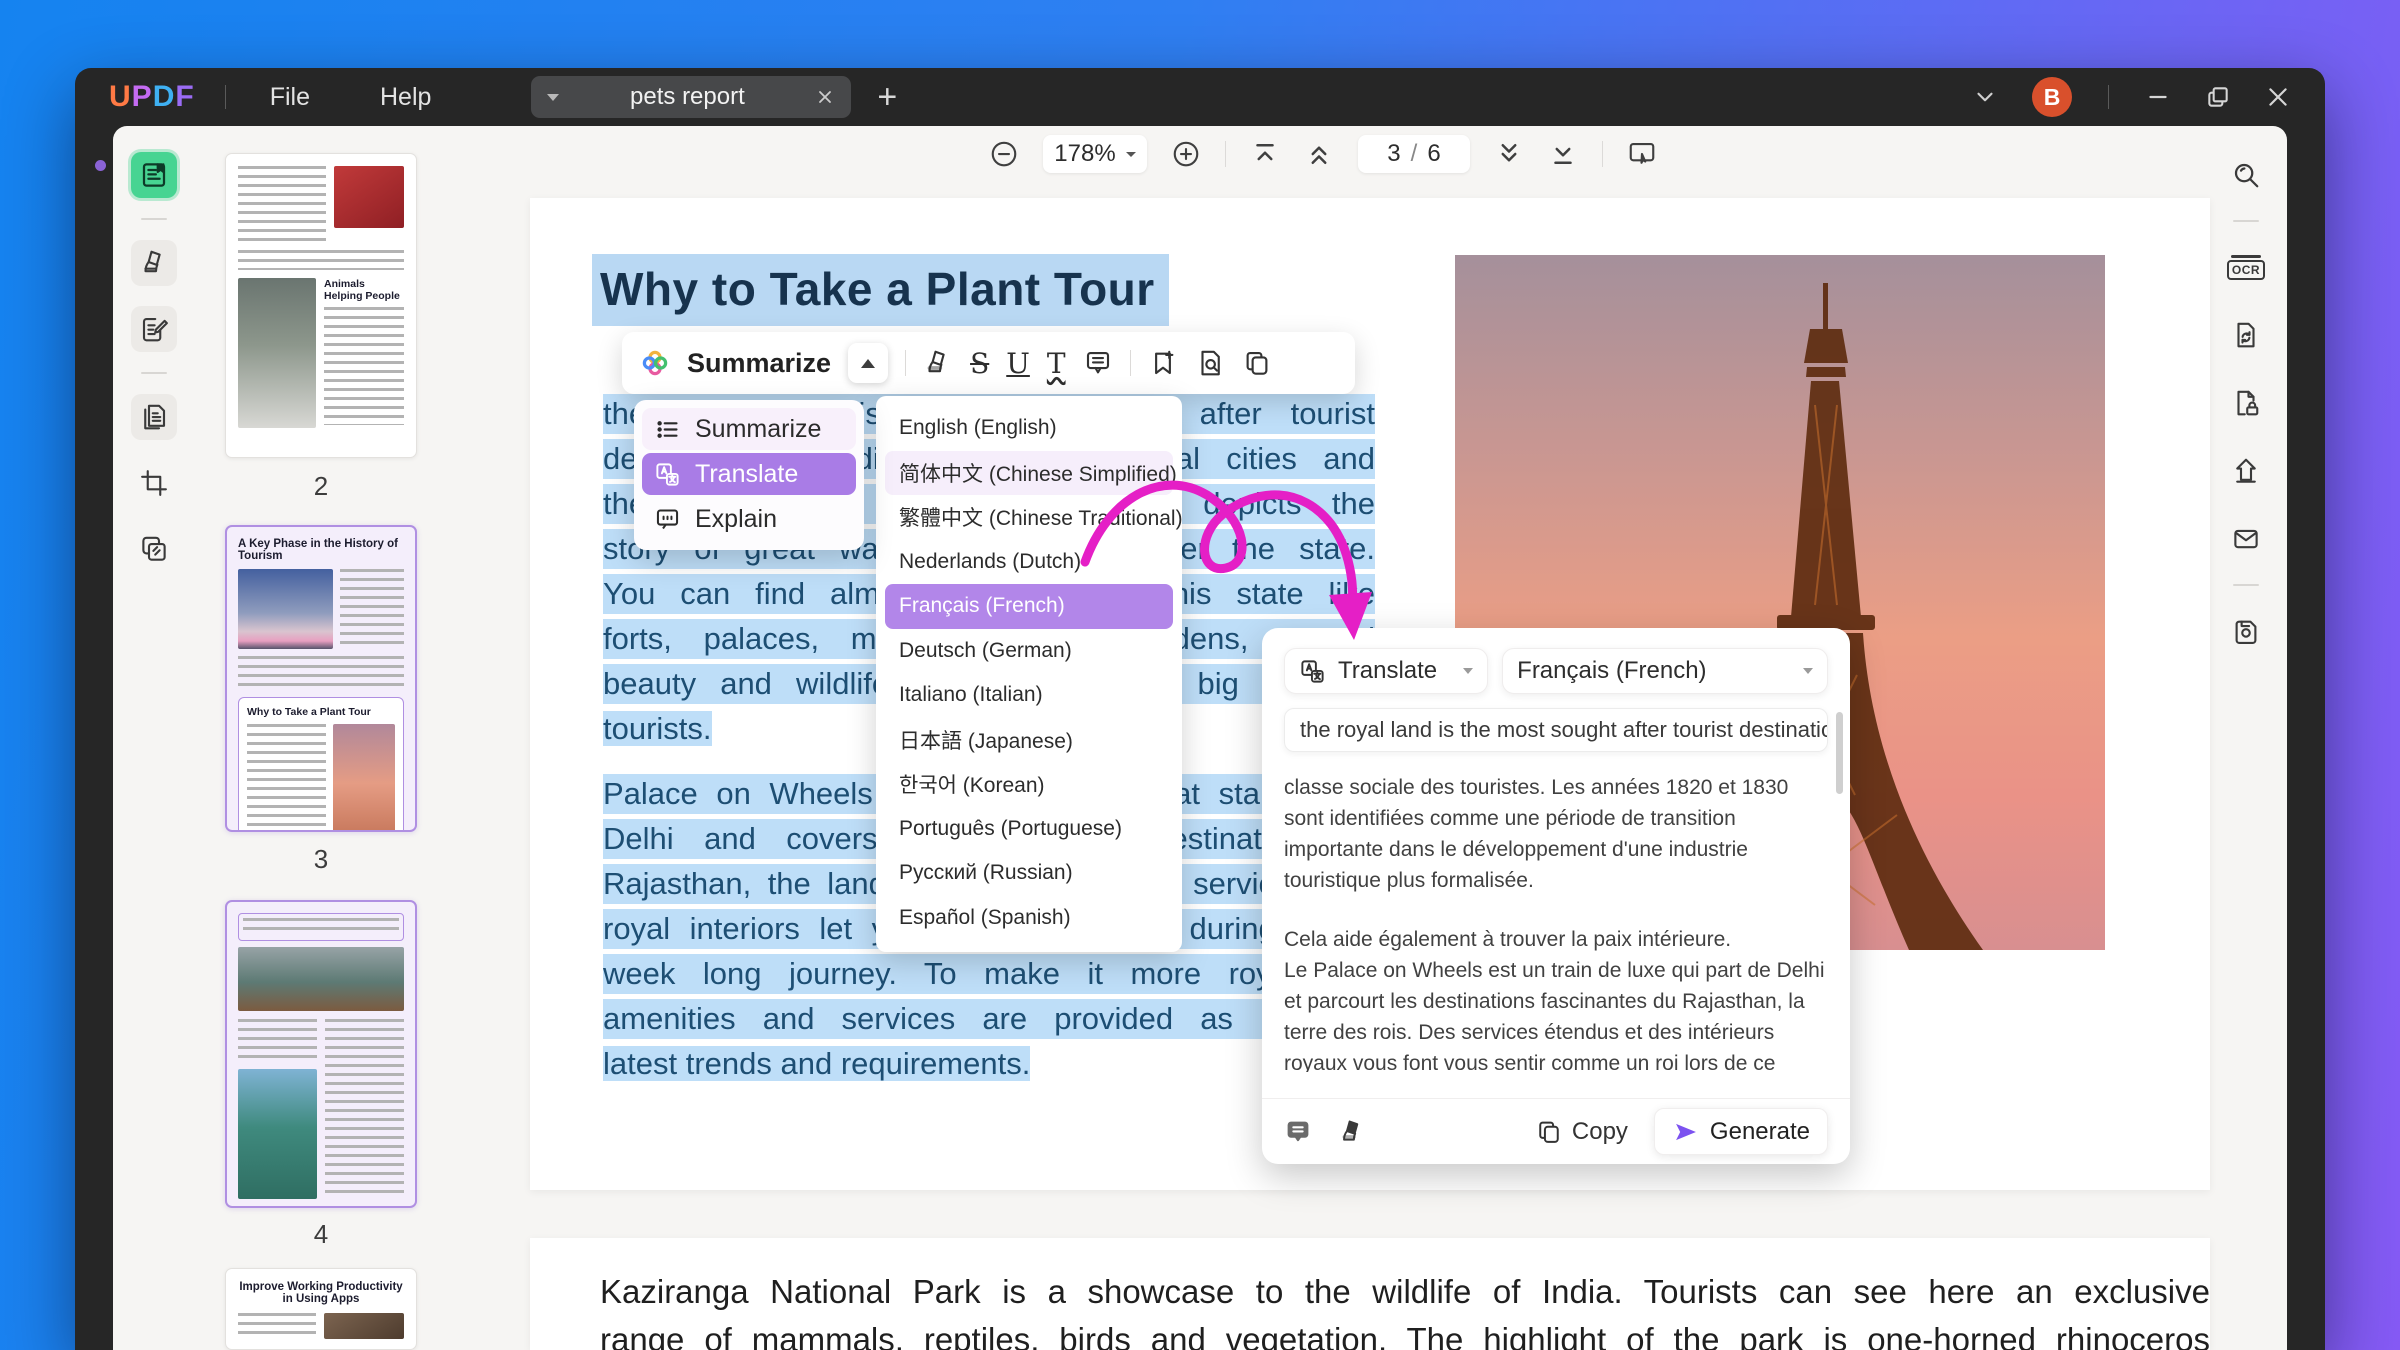 The width and height of the screenshot is (2400, 1350). Describe the element at coordinates (100, 165) in the screenshot. I see `notification-dot` at that location.